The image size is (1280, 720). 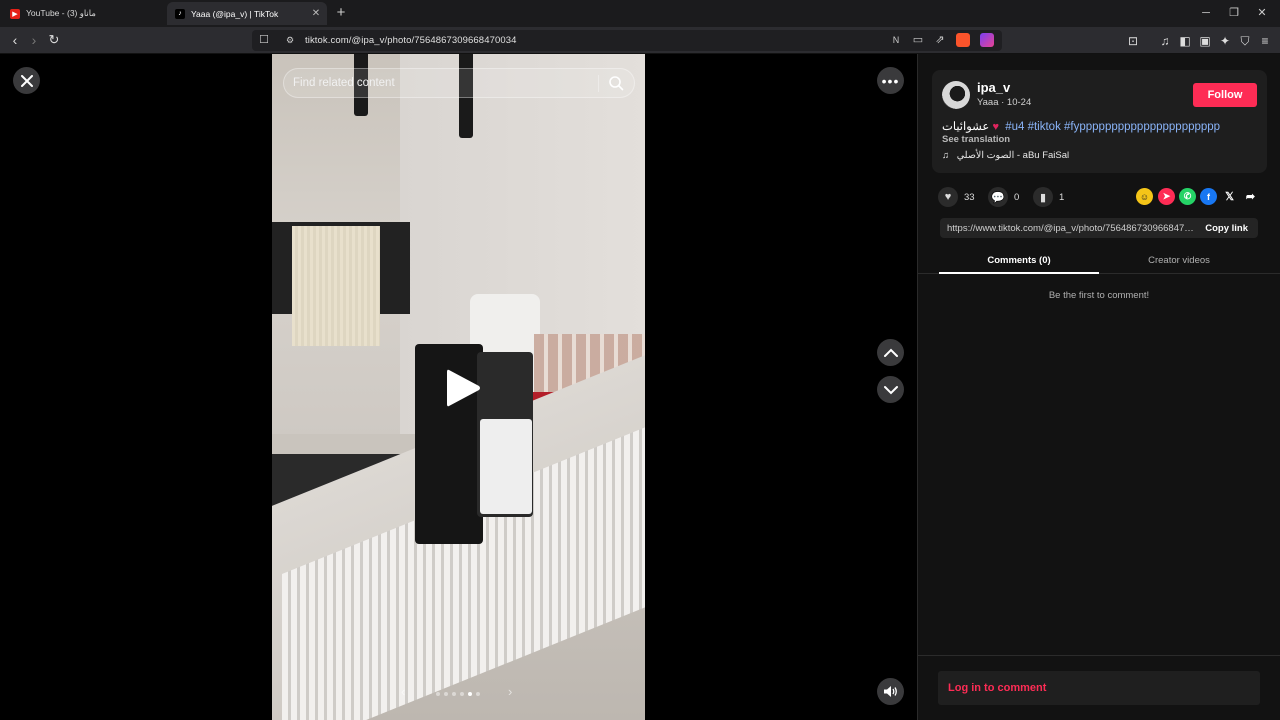 I want to click on tiktok-icon: ♪, so click(x=180, y=13).